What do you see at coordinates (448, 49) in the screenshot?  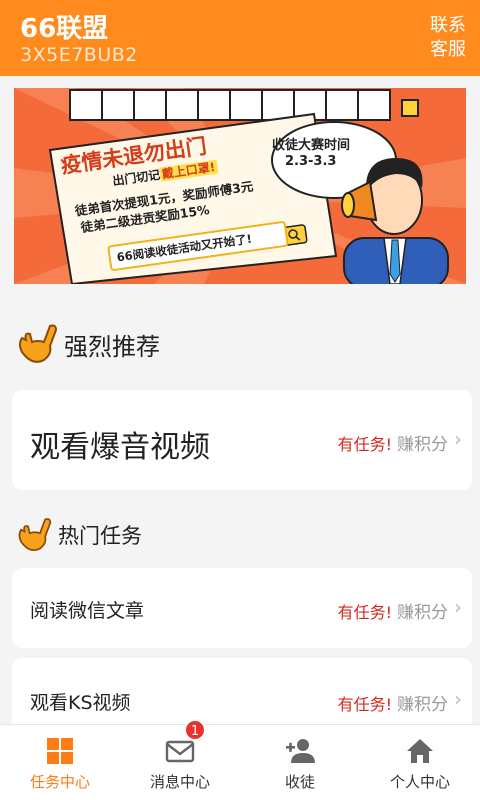 I see `contact-label-line2: 客服` at bounding box center [448, 49].